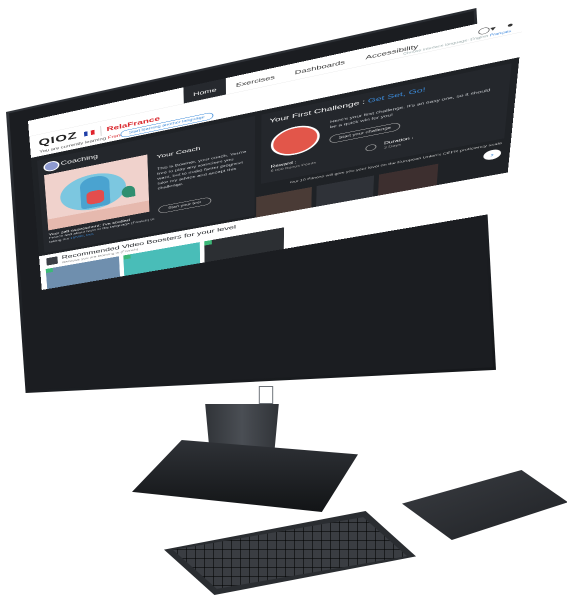 Image resolution: width=567 pixels, height=597 pixels. What do you see at coordinates (89, 133) in the screenshot?
I see `french-flag-icon` at bounding box center [89, 133].